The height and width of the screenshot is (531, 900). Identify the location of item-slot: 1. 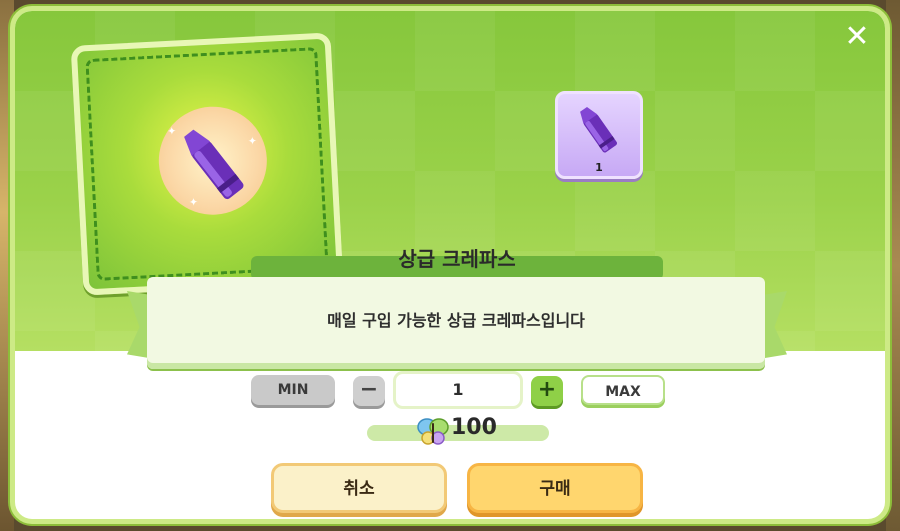
(599, 135).